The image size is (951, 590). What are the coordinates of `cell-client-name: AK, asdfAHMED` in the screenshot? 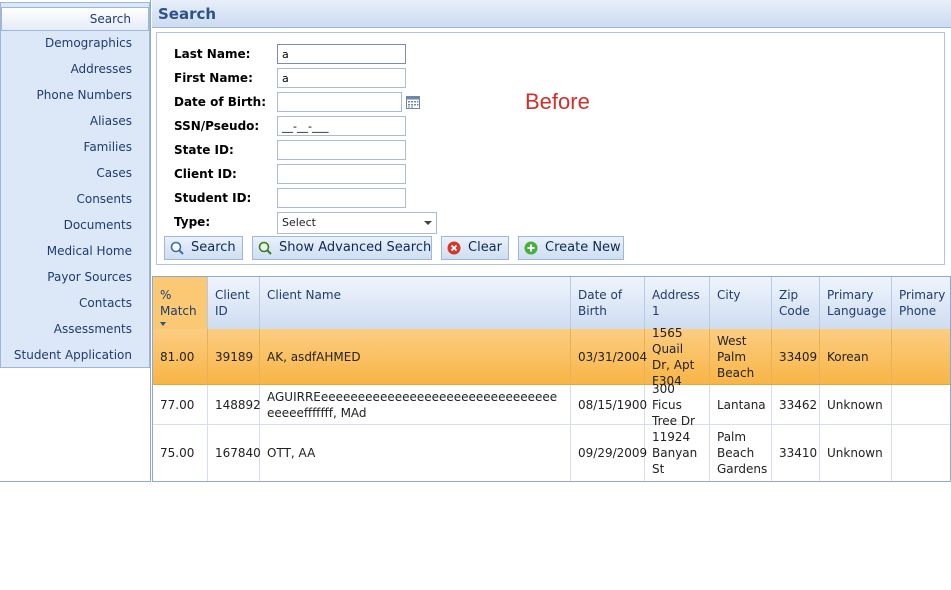 It's located at (415, 356).